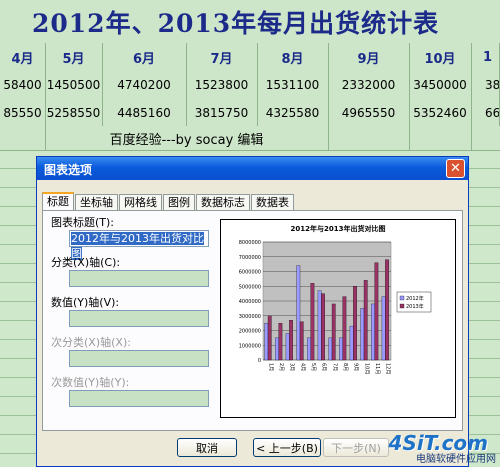  What do you see at coordinates (23, 57) in the screenshot?
I see `month-header: 4月` at bounding box center [23, 57].